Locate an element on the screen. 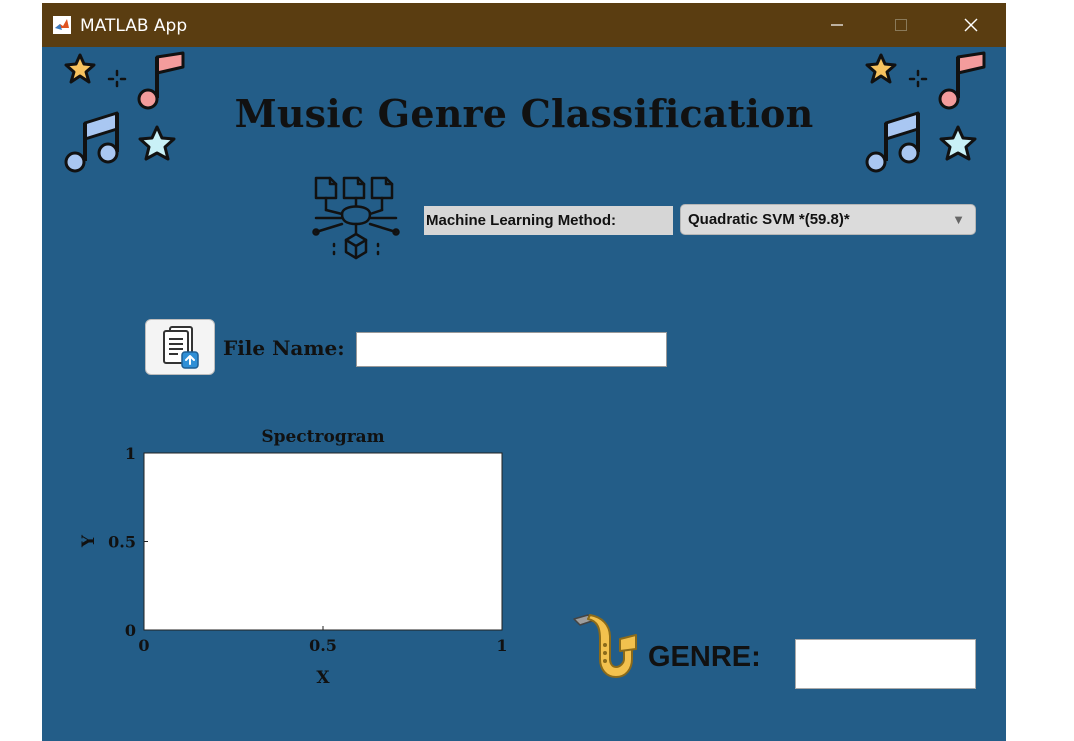 The height and width of the screenshot is (741, 1074). close-button is located at coordinates (971, 25).